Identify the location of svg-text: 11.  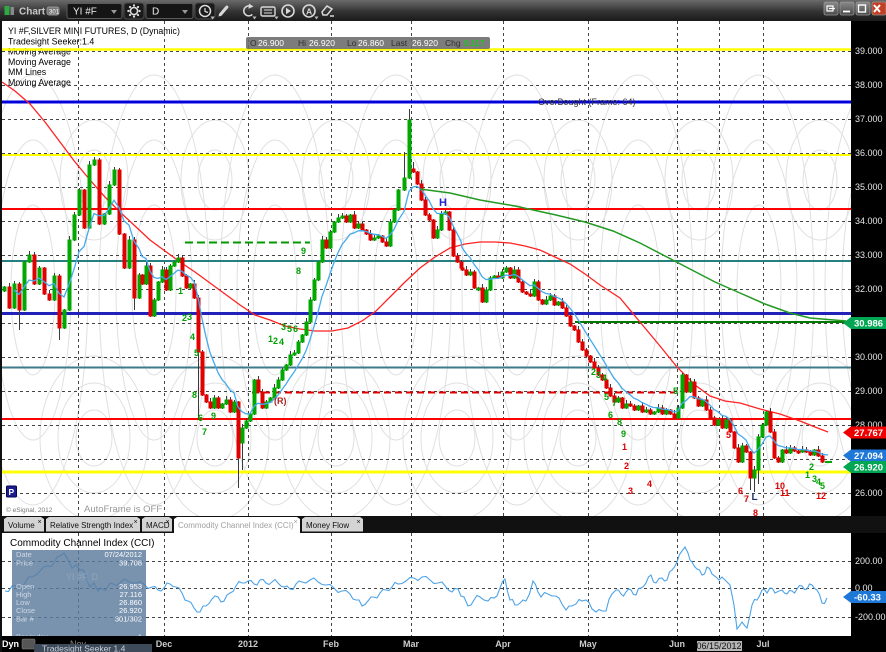
(785, 493).